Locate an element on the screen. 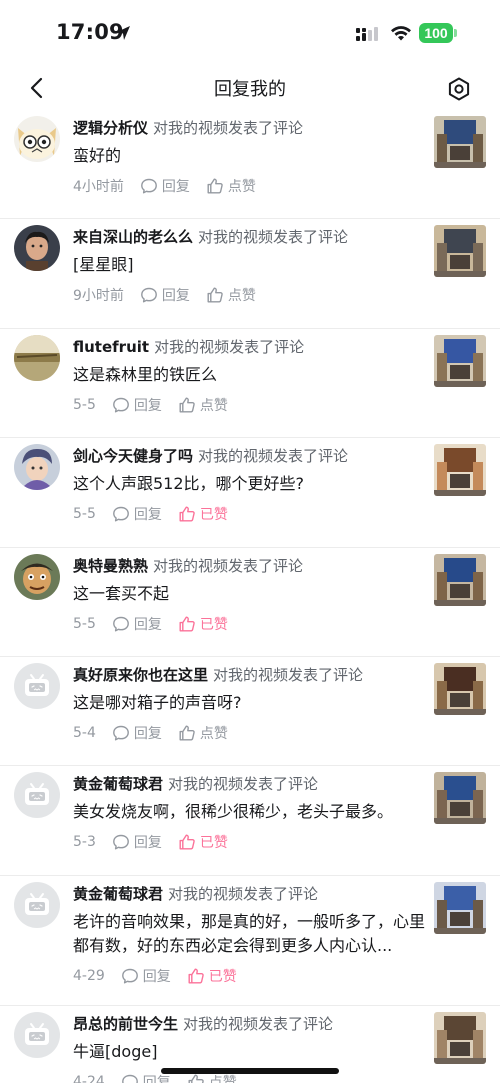 The height and width of the screenshot is (1083, 500). username: 来自深山的老么么 is located at coordinates (133, 237).